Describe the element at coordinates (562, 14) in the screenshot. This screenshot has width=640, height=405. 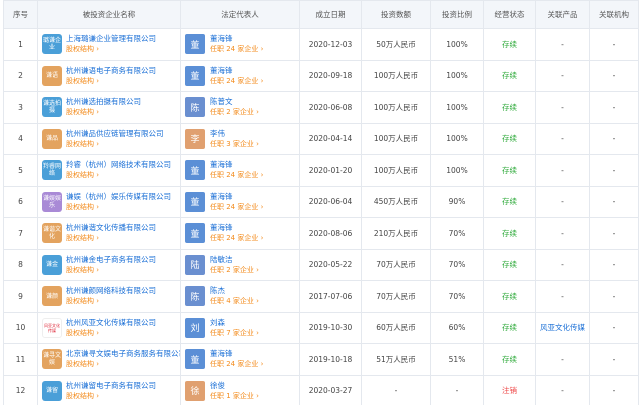
I see `col-header-product: 关联产品` at that location.